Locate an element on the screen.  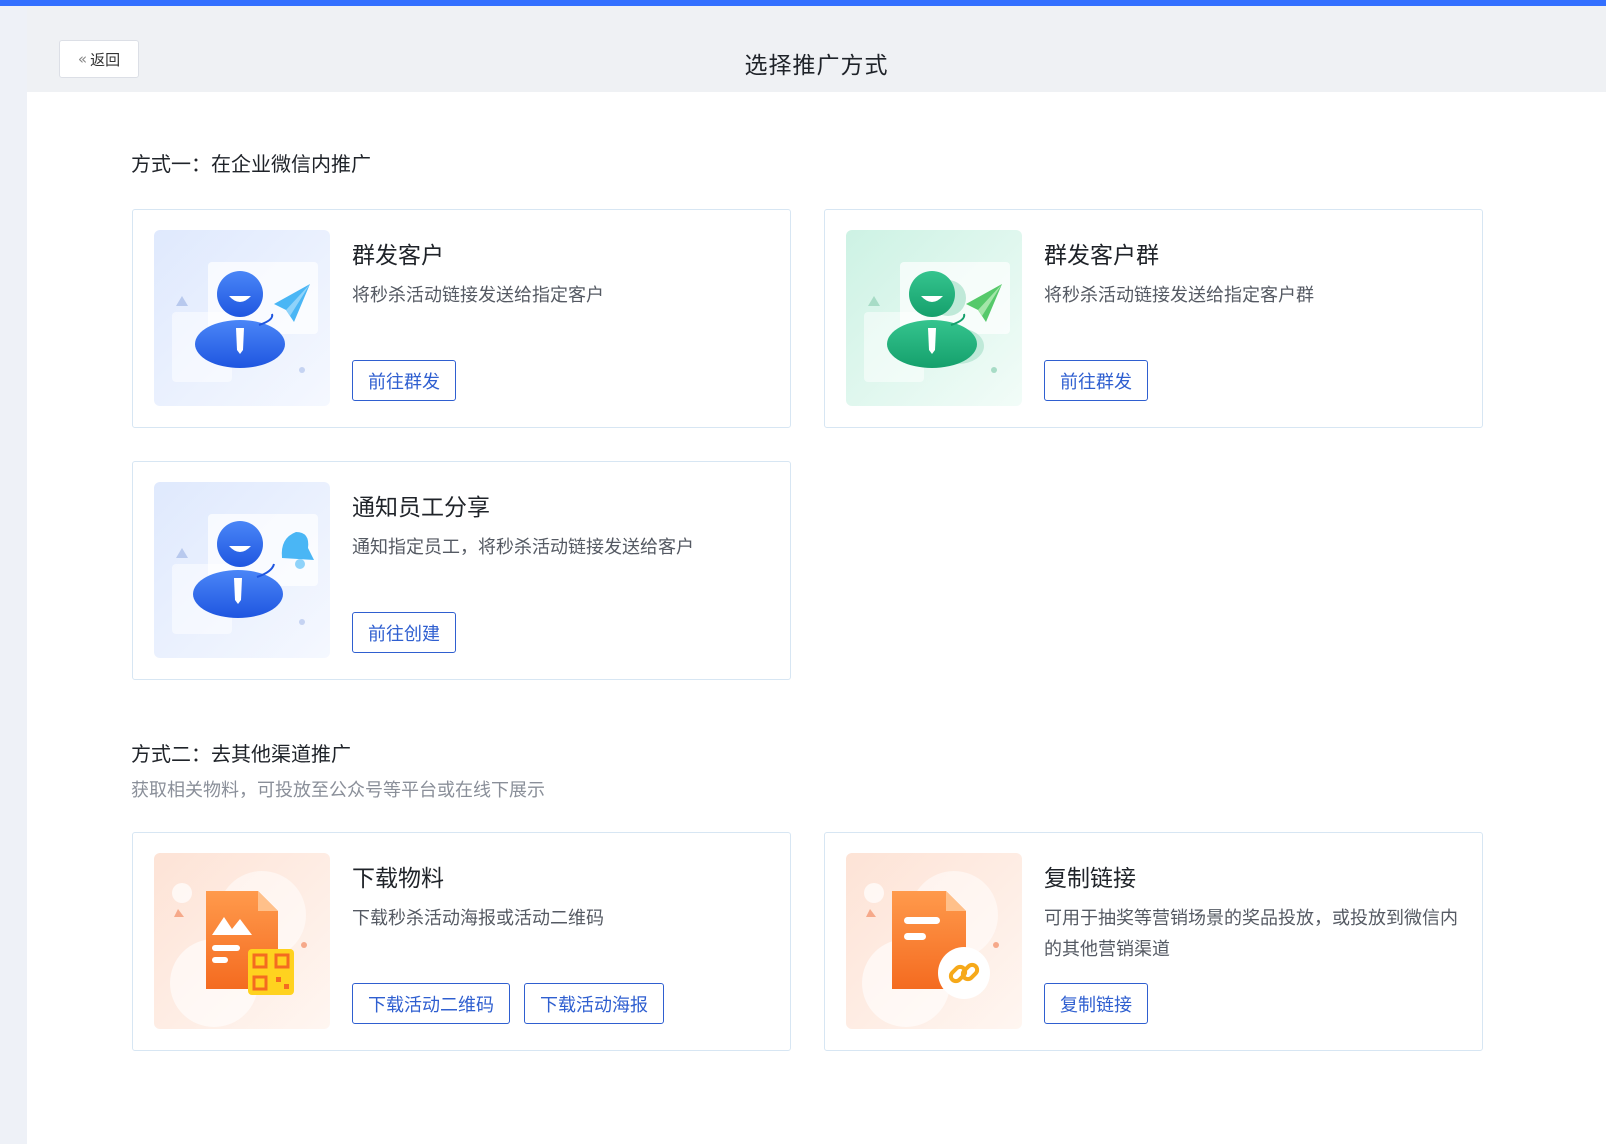
card-notify-staff-share: 通知员工分享 通知指定员工，将秒杀活动链接发送给客户 前往创建 is located at coordinates (461, 570).